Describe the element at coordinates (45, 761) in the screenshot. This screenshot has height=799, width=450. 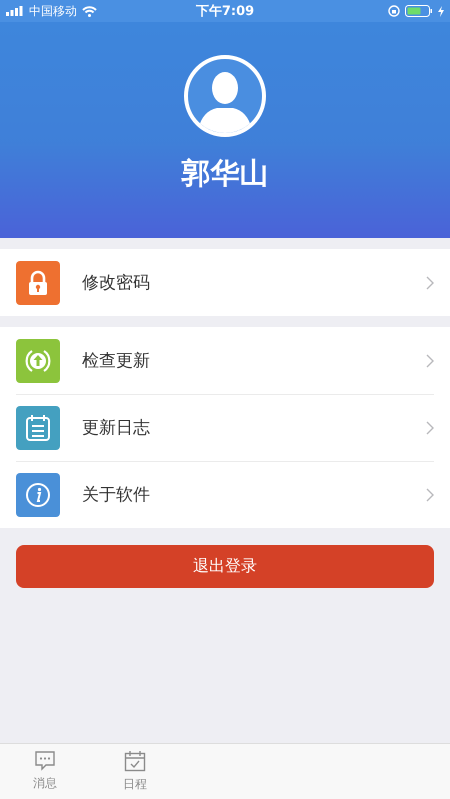
I see `chat-icon` at that location.